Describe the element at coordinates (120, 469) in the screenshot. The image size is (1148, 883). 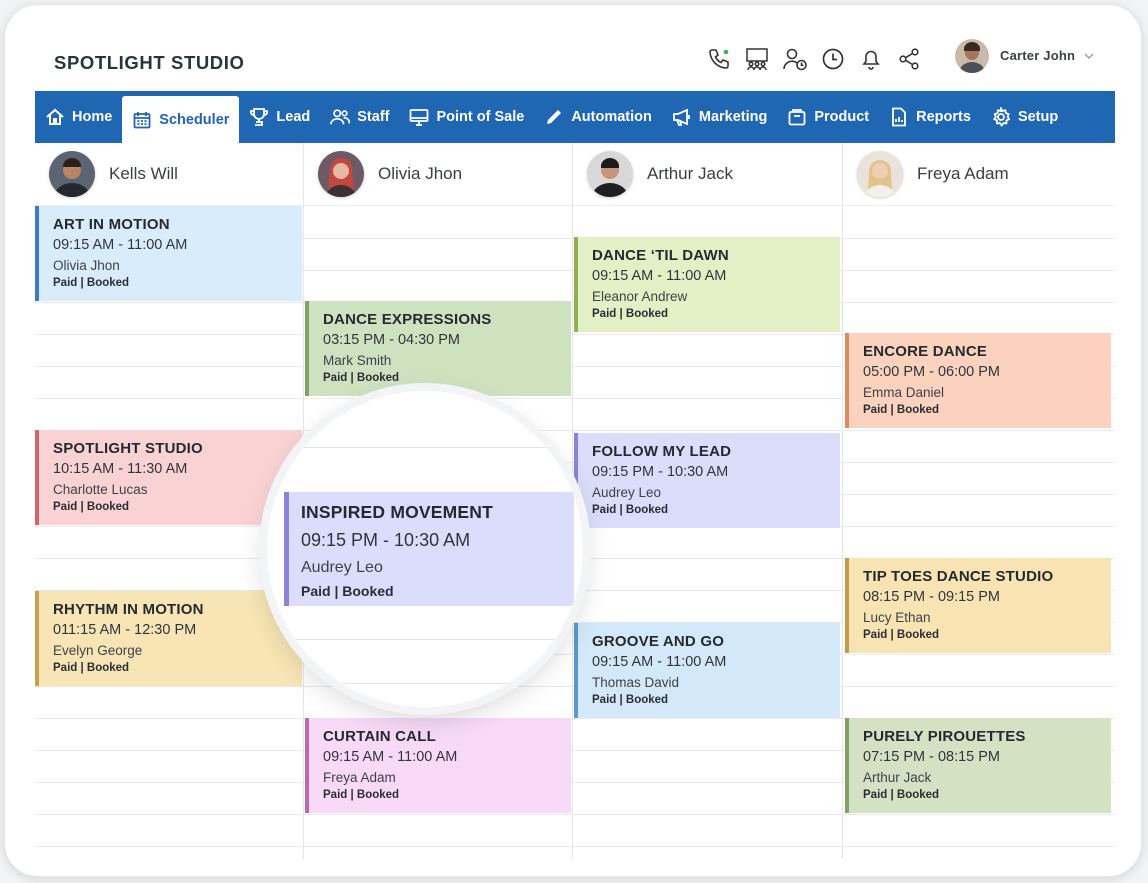
I see `event-time: 10:15 AM - 11:30 AM` at that location.